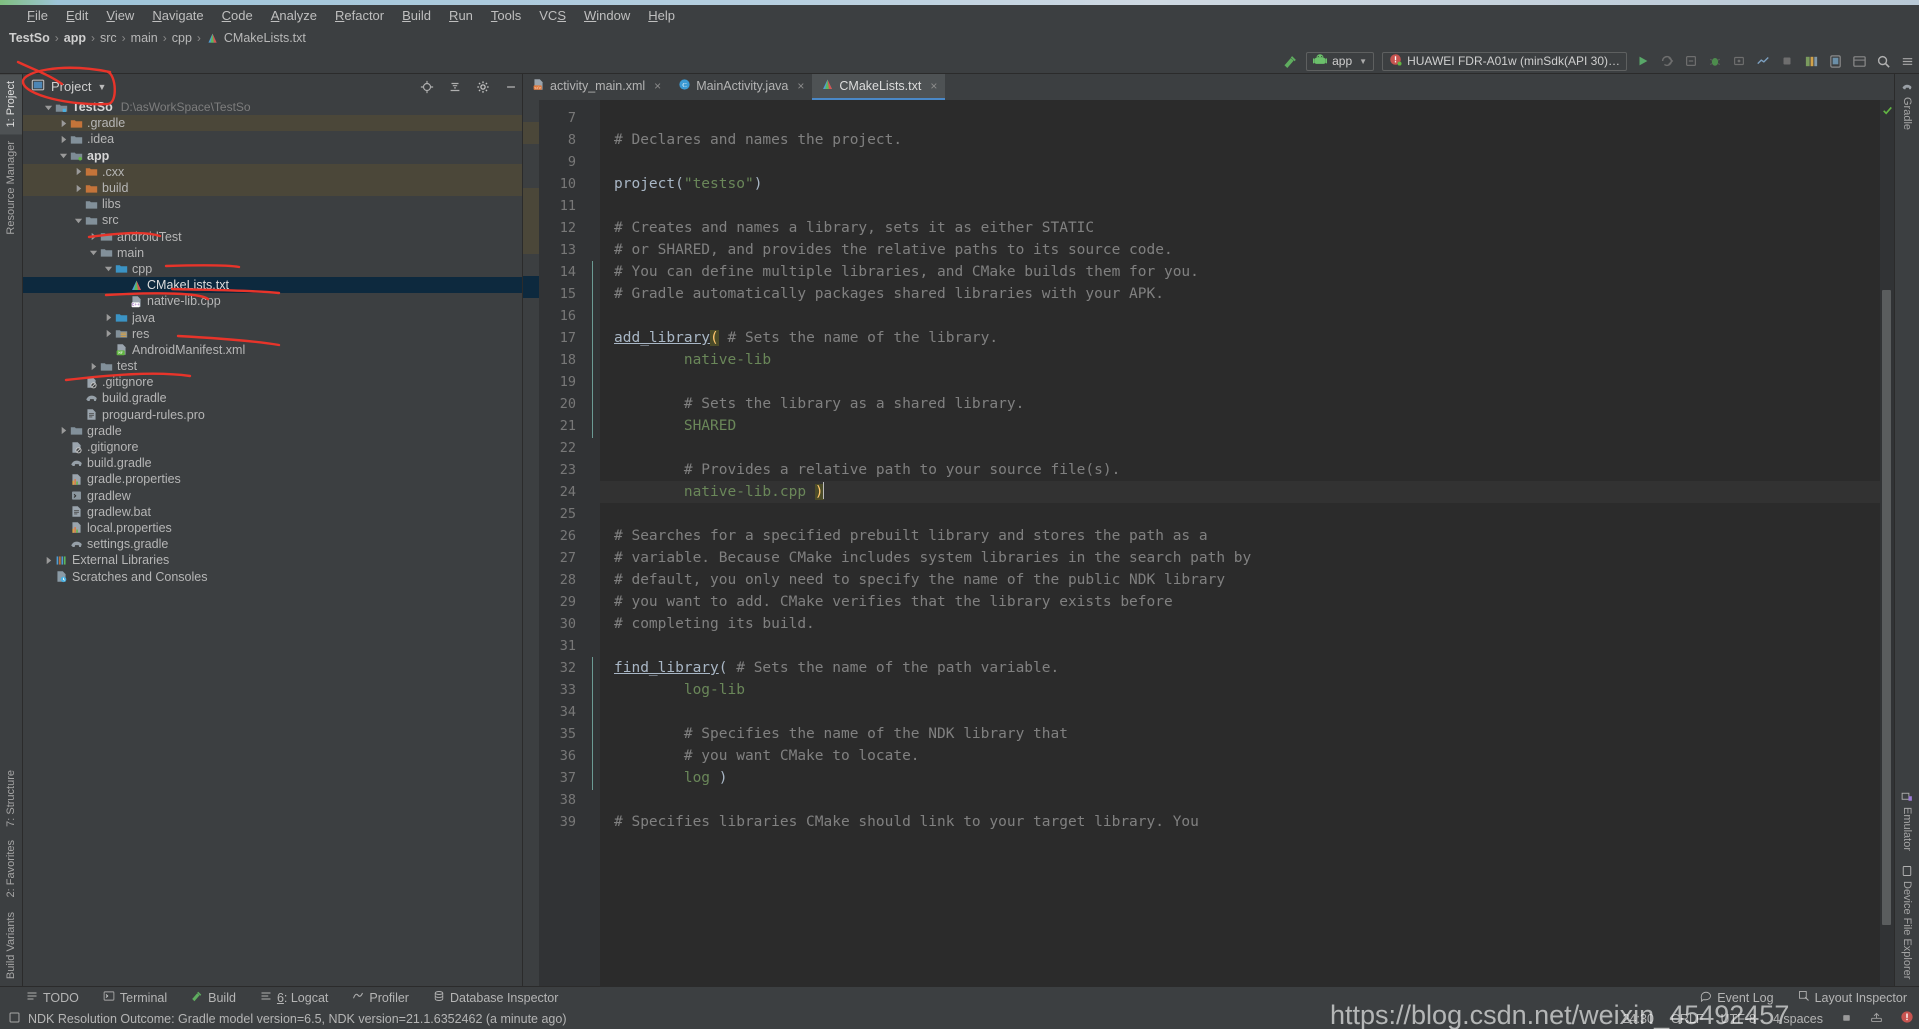  I want to click on chevron-down-icon: ▼, so click(101, 87).